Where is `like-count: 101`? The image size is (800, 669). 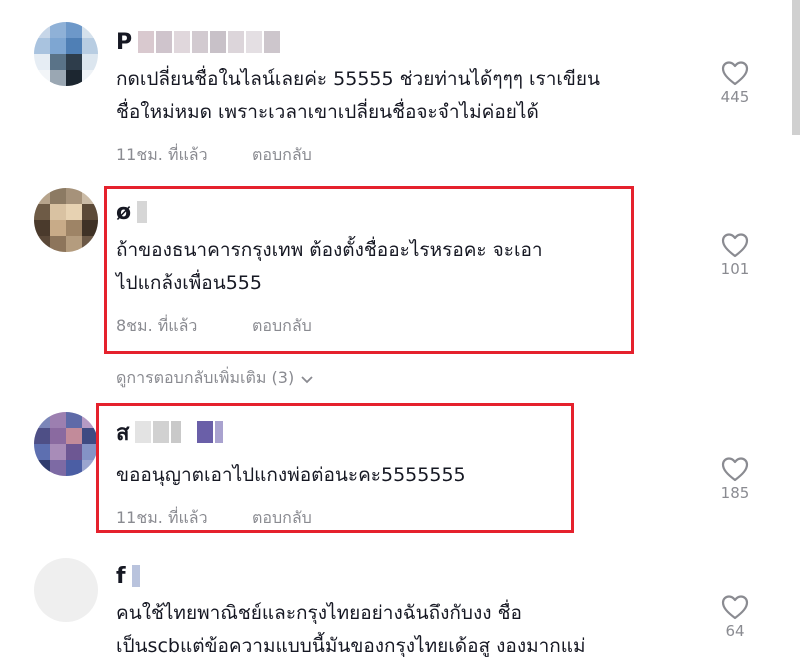 like-count: 101 is located at coordinates (735, 269).